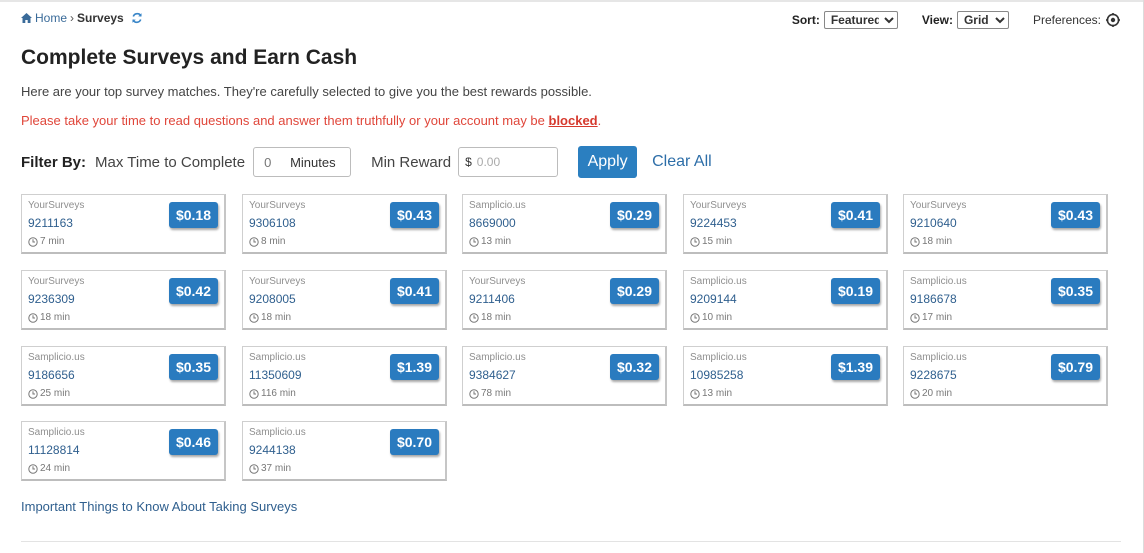 This screenshot has height=553, width=1144. What do you see at coordinates (564, 300) in the screenshot?
I see `survey-card: YourSurveys 9211406 18 min $0.29` at bounding box center [564, 300].